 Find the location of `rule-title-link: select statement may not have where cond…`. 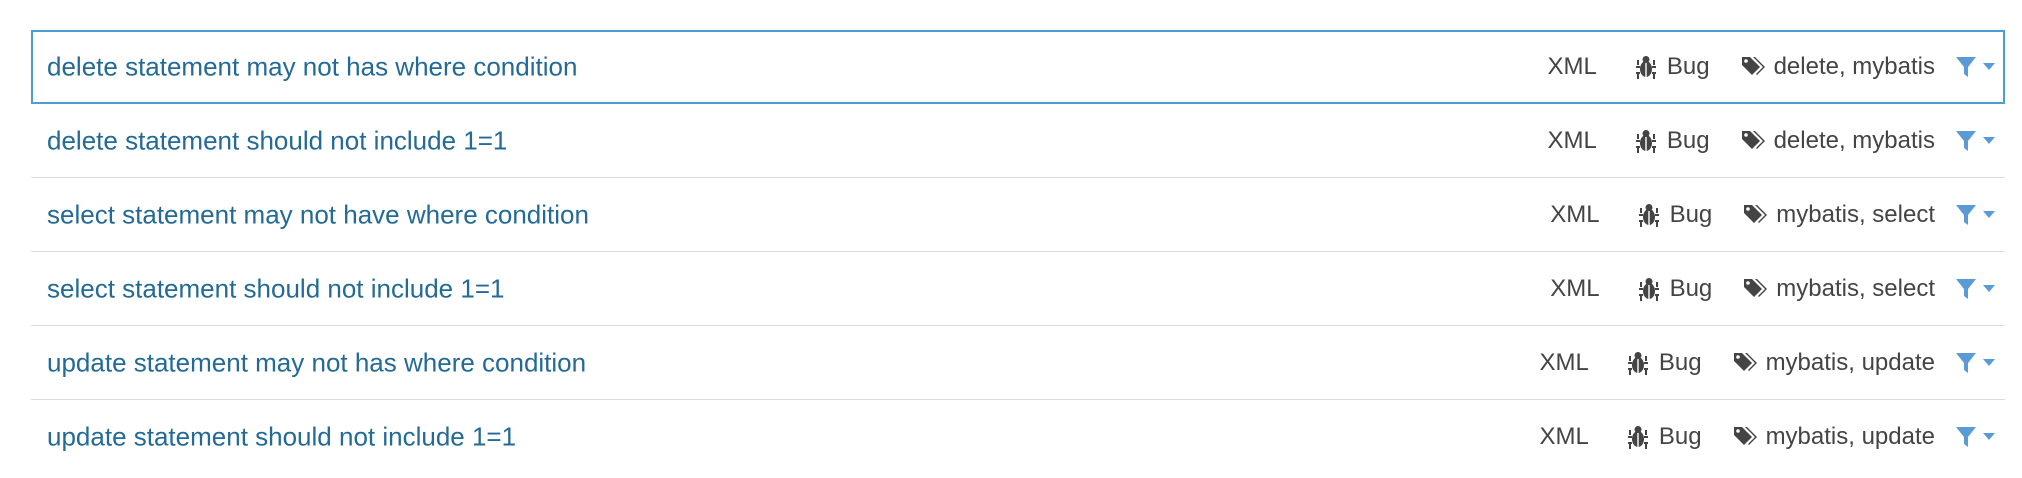

rule-title-link: select statement may not have where cond… is located at coordinates (318, 214).